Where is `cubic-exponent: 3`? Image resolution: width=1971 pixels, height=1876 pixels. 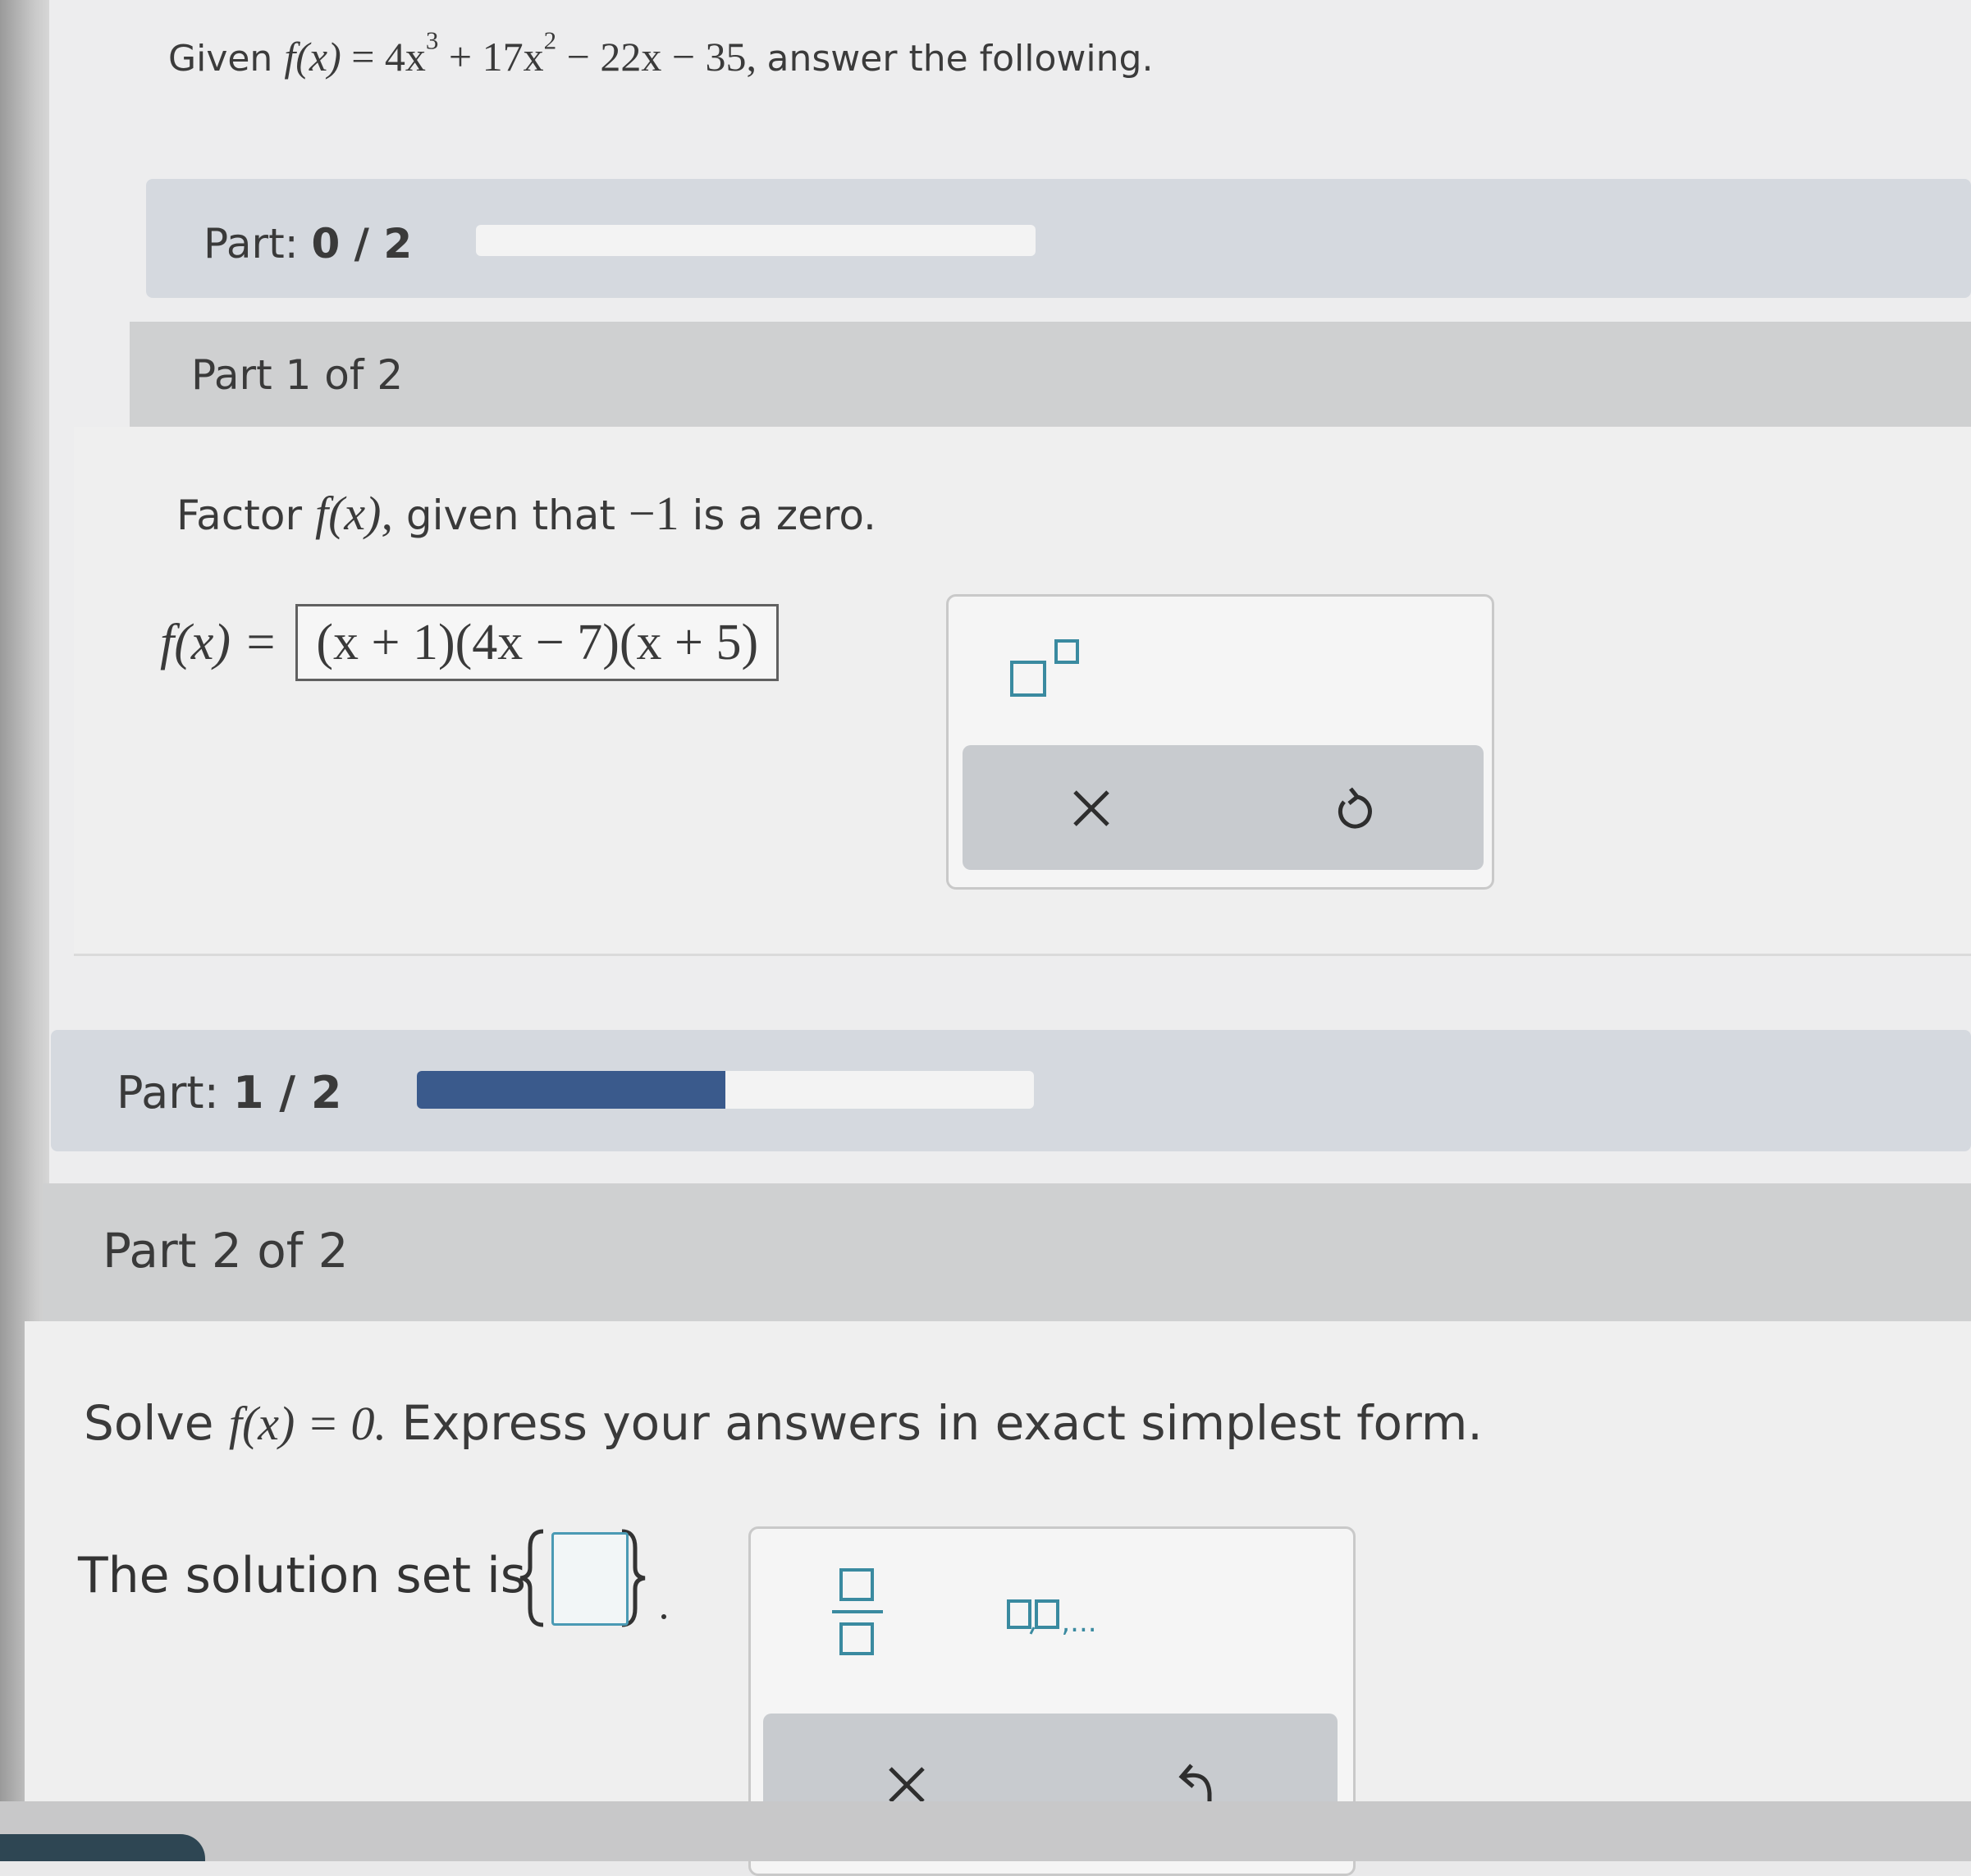
cubic-exponent: 3 is located at coordinates (432, 40).